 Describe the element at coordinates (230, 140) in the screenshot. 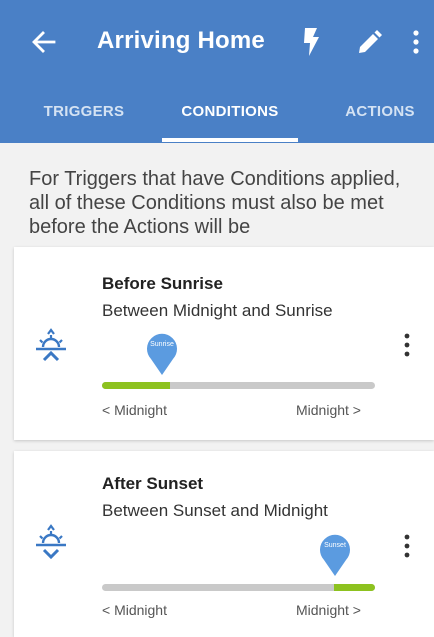

I see `active-tab-indicator` at that location.